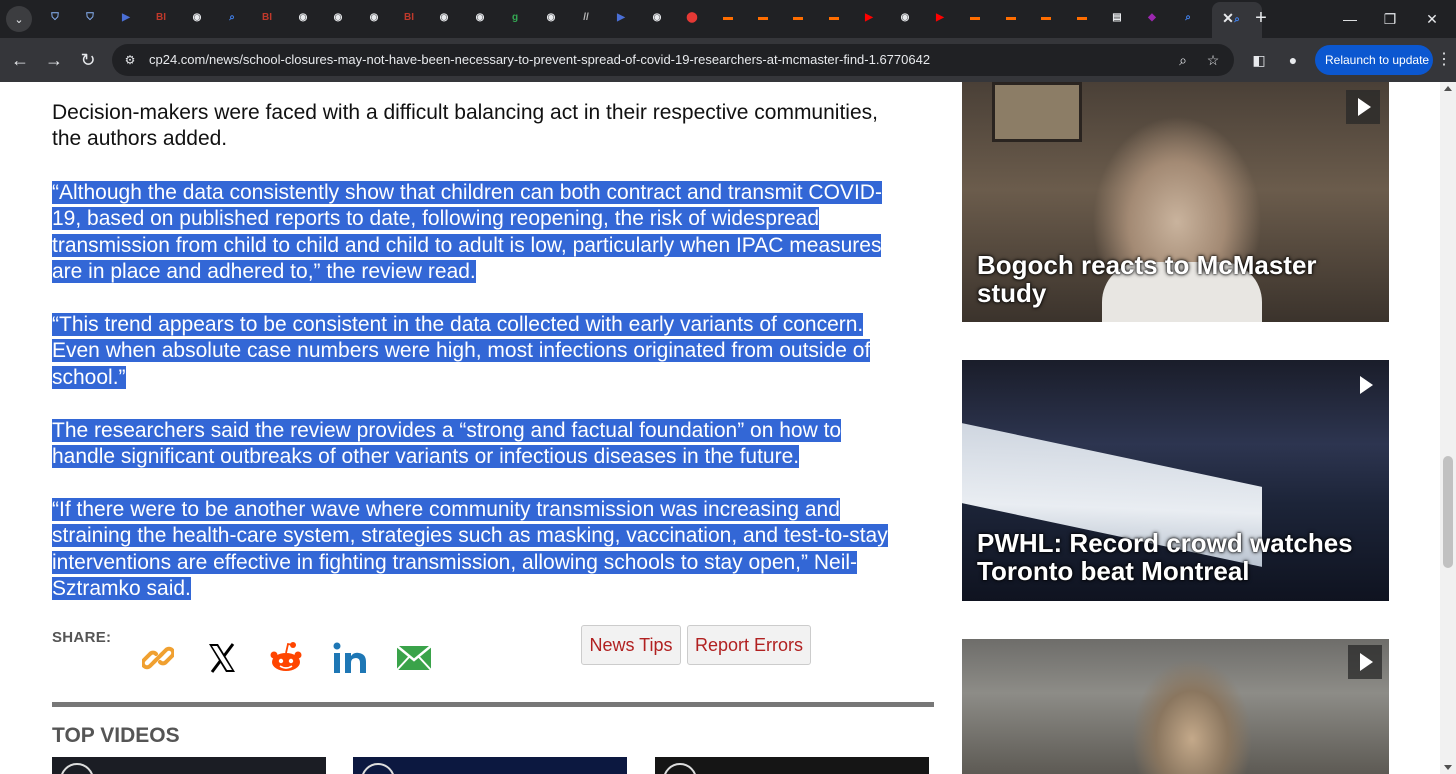 The width and height of the screenshot is (1456, 774). What do you see at coordinates (116, 735) in the screenshot?
I see `top-videos-heading: TOP VIDEOS` at bounding box center [116, 735].